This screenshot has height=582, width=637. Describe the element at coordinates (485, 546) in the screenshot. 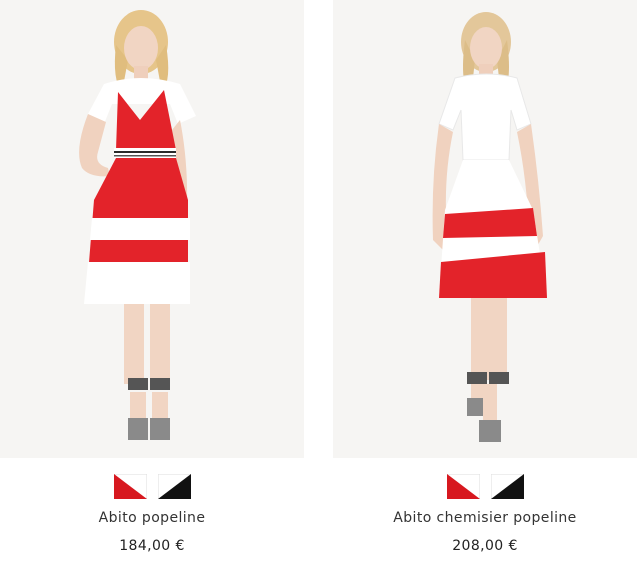

I see `product-price: 208,00 €` at that location.